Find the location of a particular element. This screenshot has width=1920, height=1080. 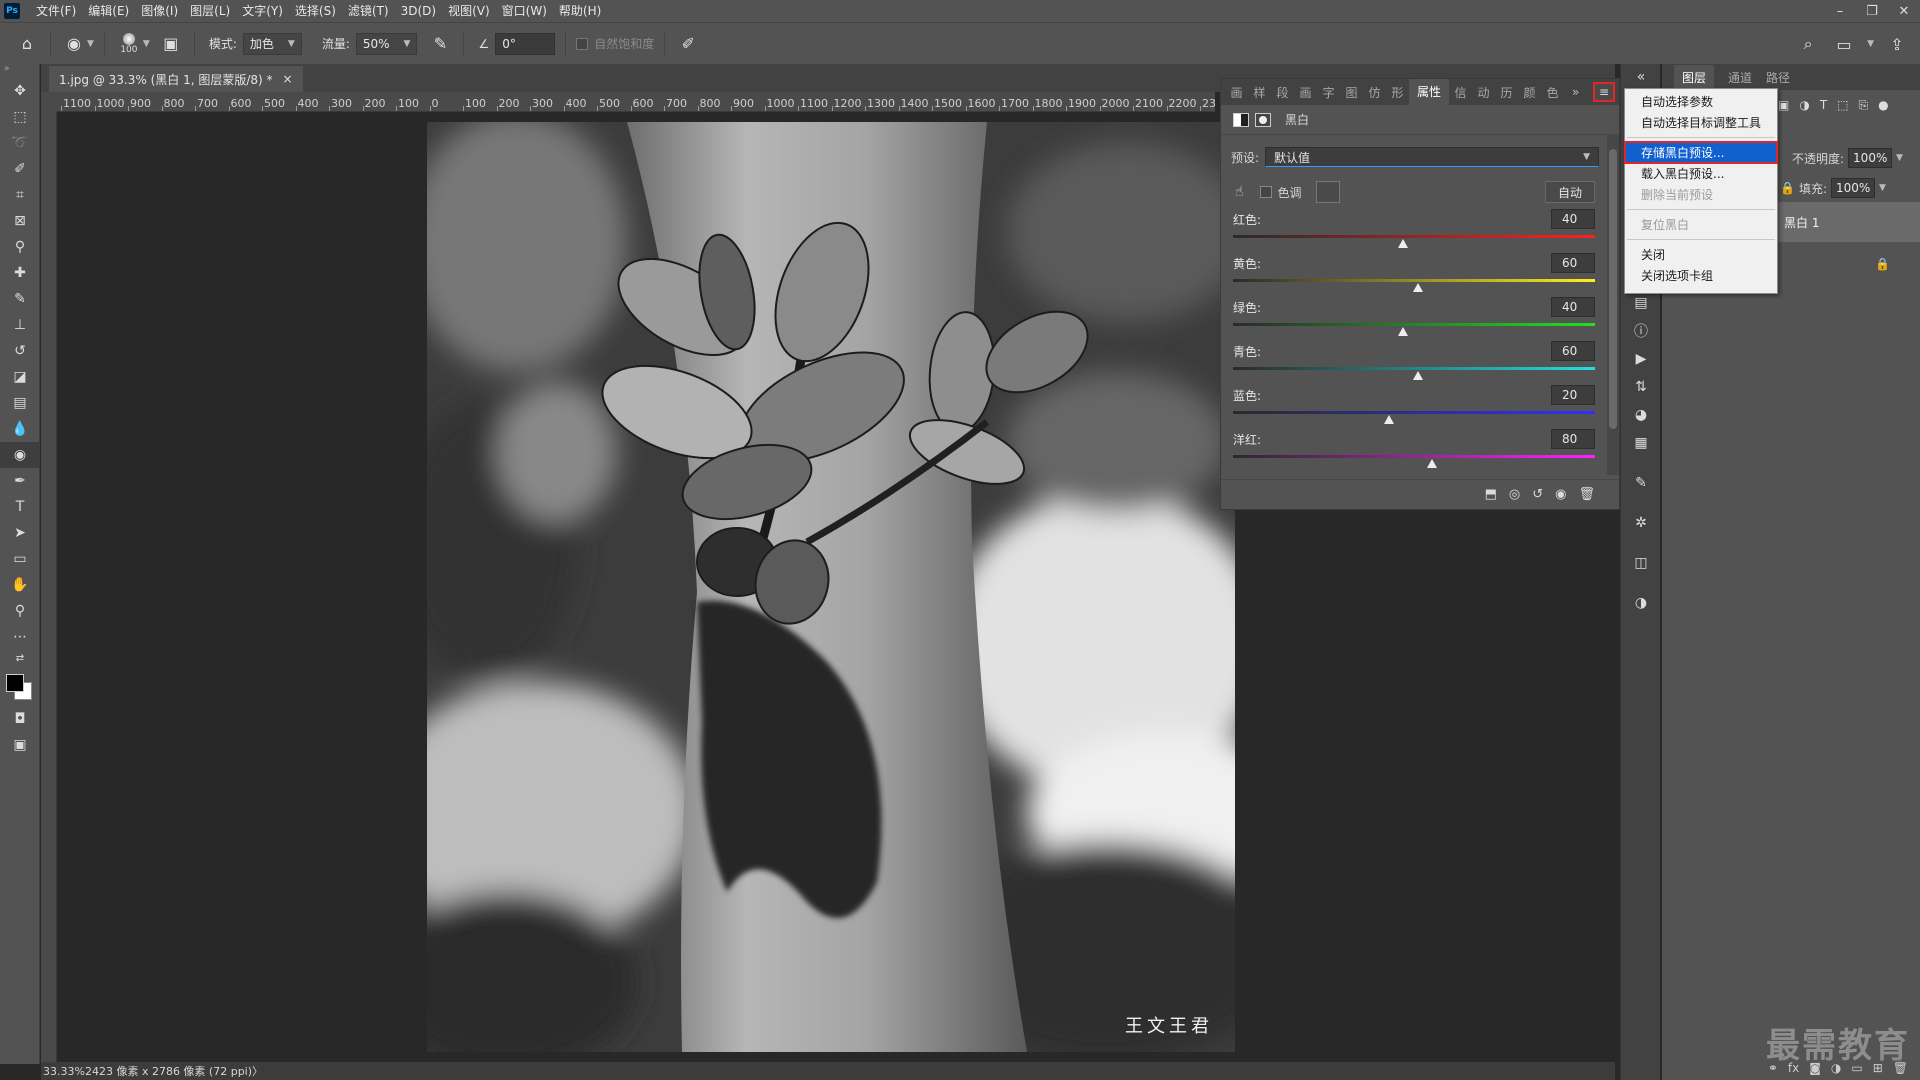

zoom-level: 33.33% is located at coordinates (64, 1071).